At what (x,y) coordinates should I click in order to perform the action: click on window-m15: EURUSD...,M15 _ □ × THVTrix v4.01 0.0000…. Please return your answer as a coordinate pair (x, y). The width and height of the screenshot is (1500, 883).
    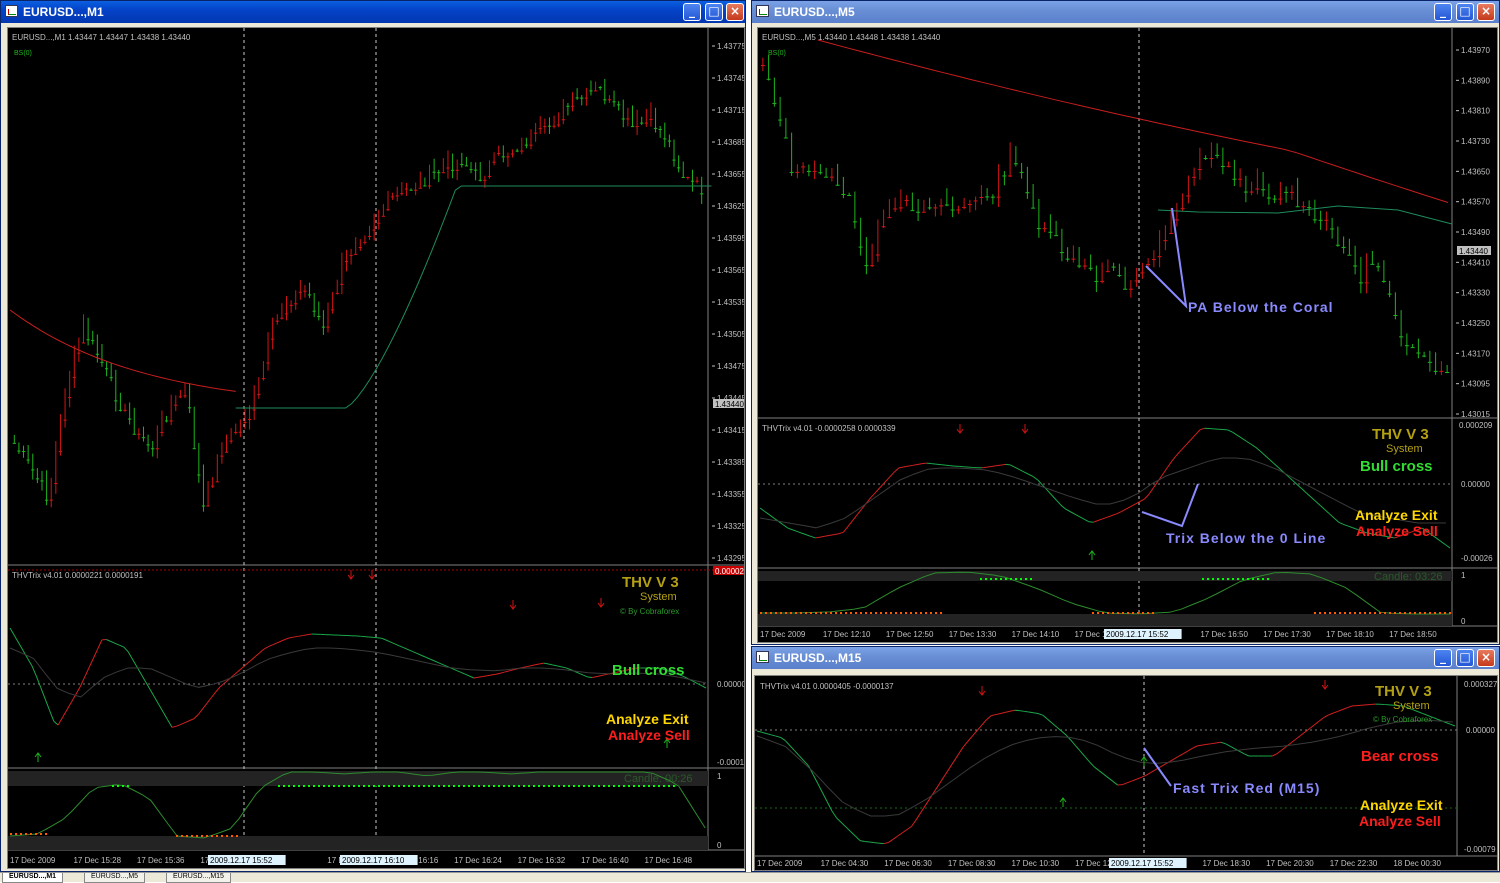
    Looking at the image, I should click on (1125, 759).